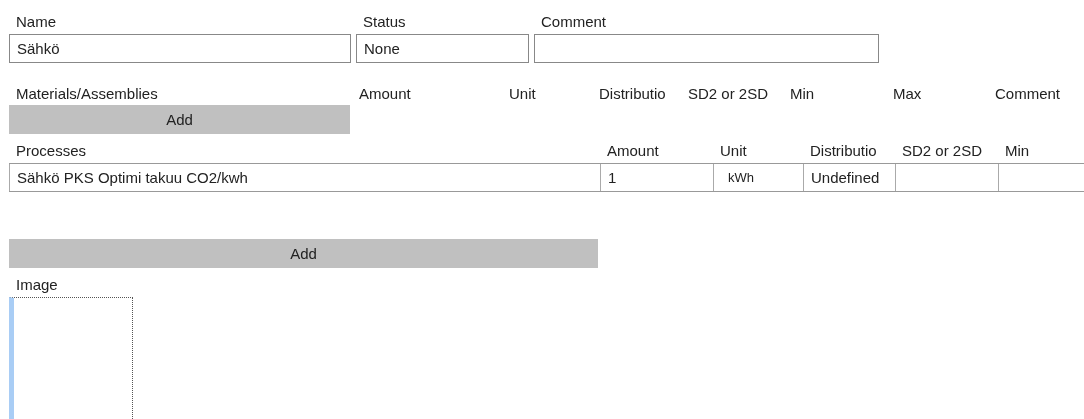 Image resolution: width=1084 pixels, height=419 pixels. I want to click on column-header: Processes, so click(51, 151).